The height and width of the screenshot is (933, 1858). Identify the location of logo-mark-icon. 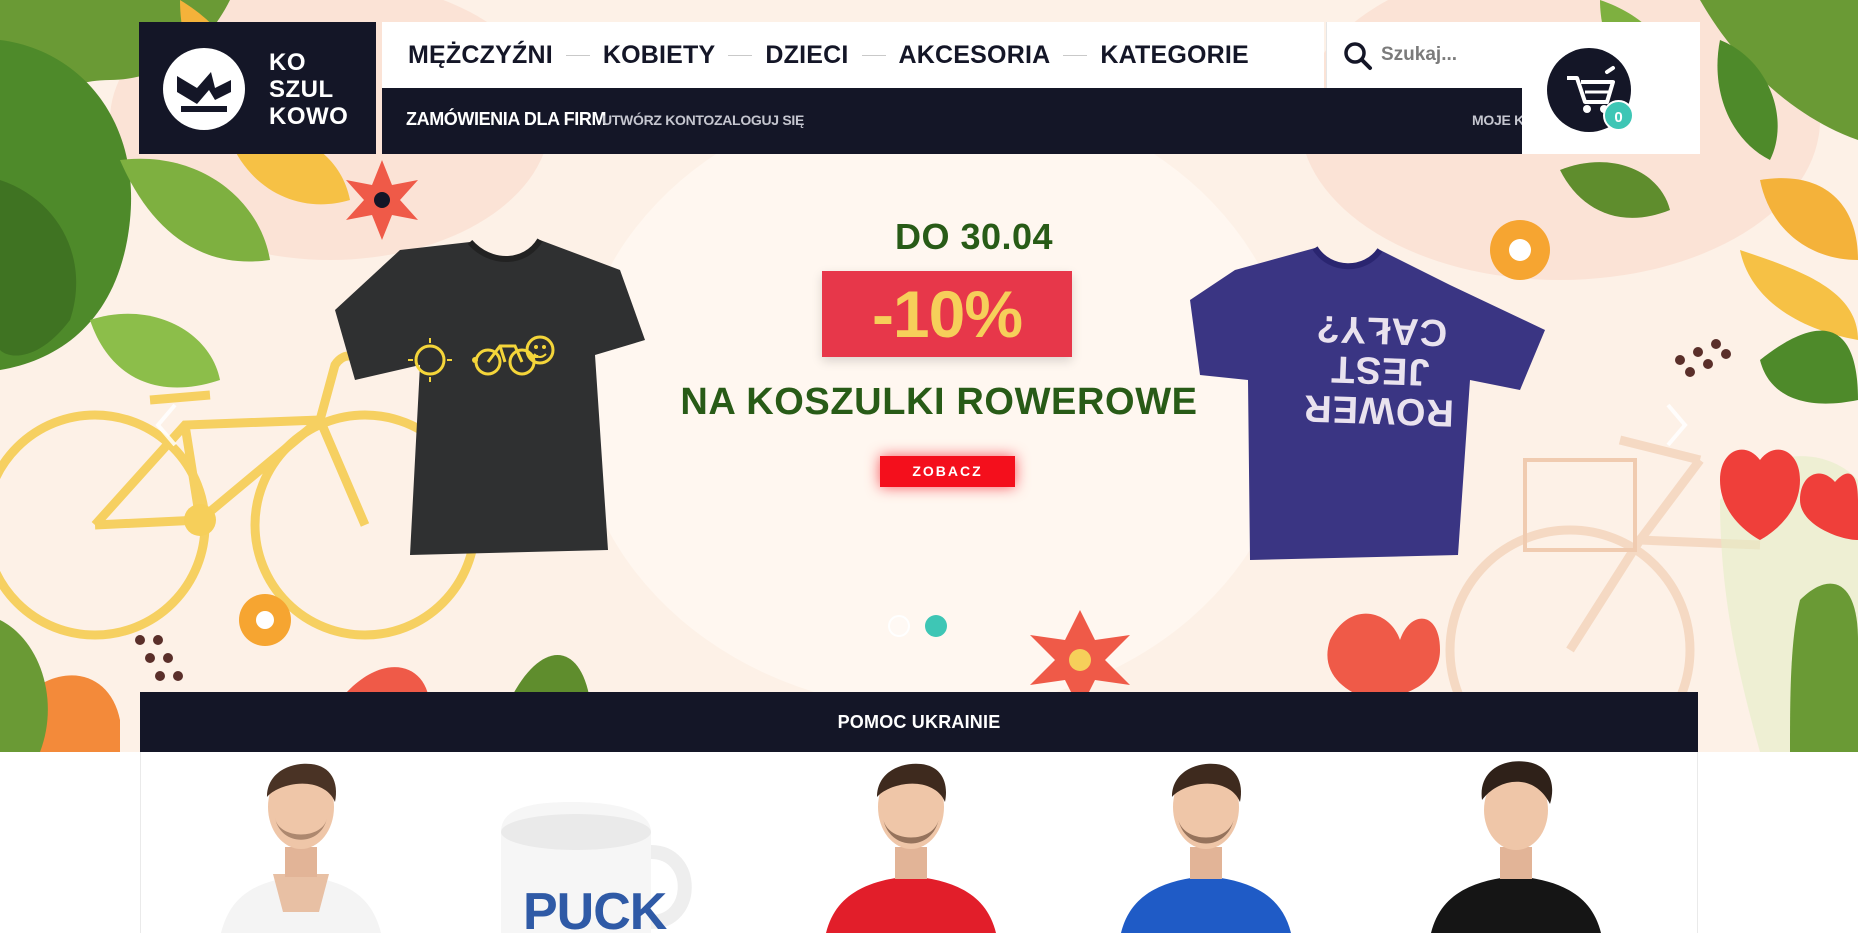
(204, 89).